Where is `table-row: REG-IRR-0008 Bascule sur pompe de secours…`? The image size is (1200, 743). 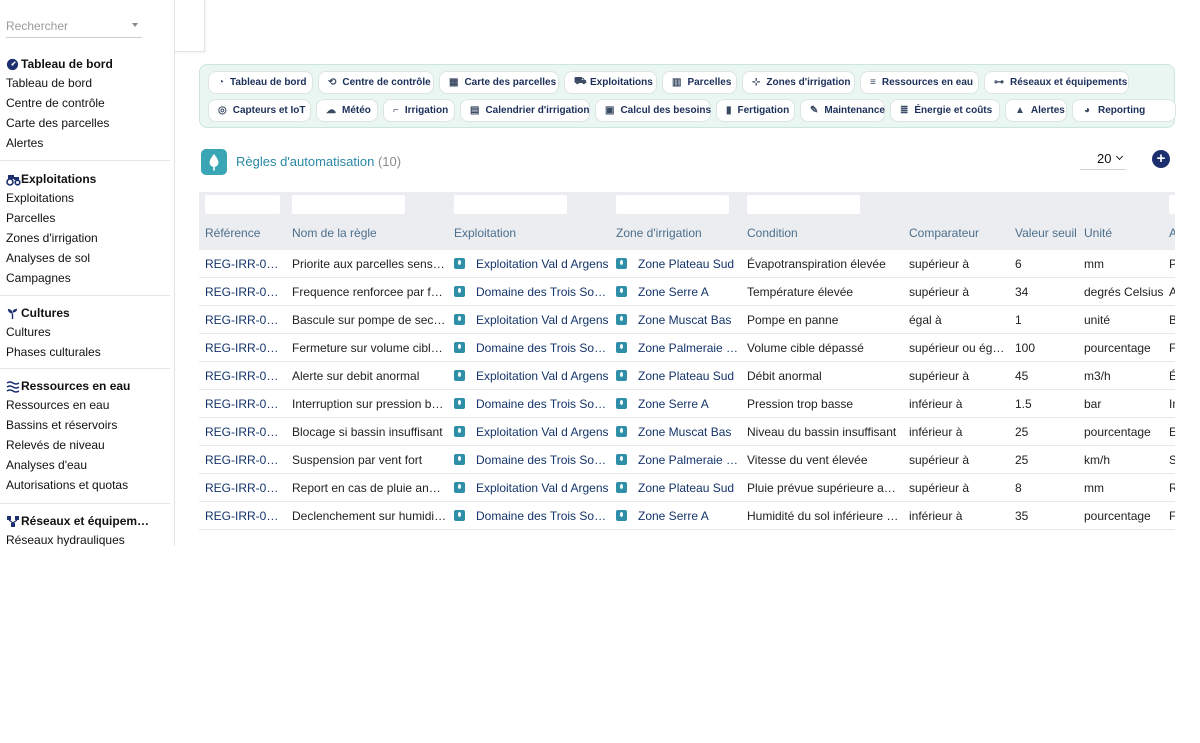 table-row: REG-IRR-0008 Bascule sur pompe de secours… is located at coordinates (687, 320).